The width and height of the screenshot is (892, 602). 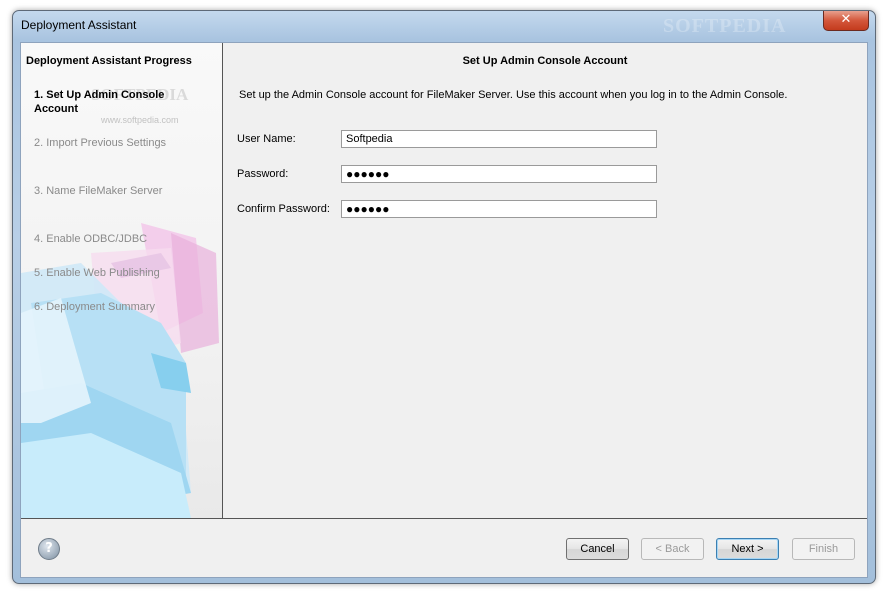 I want to click on softpedia-url-watermark: www.softpedia.com, so click(x=140, y=120).